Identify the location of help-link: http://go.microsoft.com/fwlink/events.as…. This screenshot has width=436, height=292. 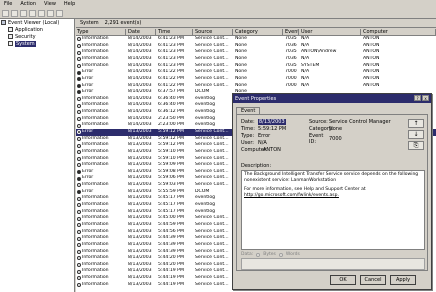
(291, 195).